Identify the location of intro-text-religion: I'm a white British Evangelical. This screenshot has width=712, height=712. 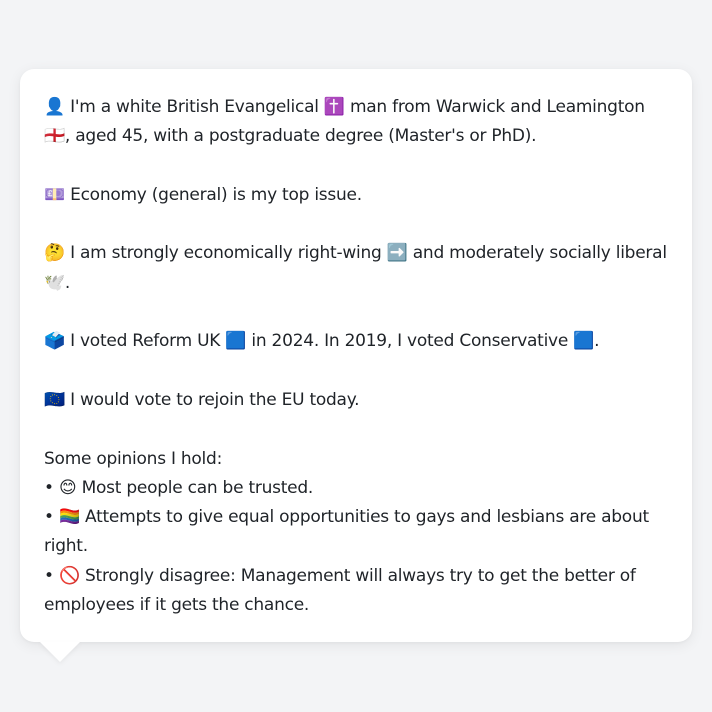
(194, 107).